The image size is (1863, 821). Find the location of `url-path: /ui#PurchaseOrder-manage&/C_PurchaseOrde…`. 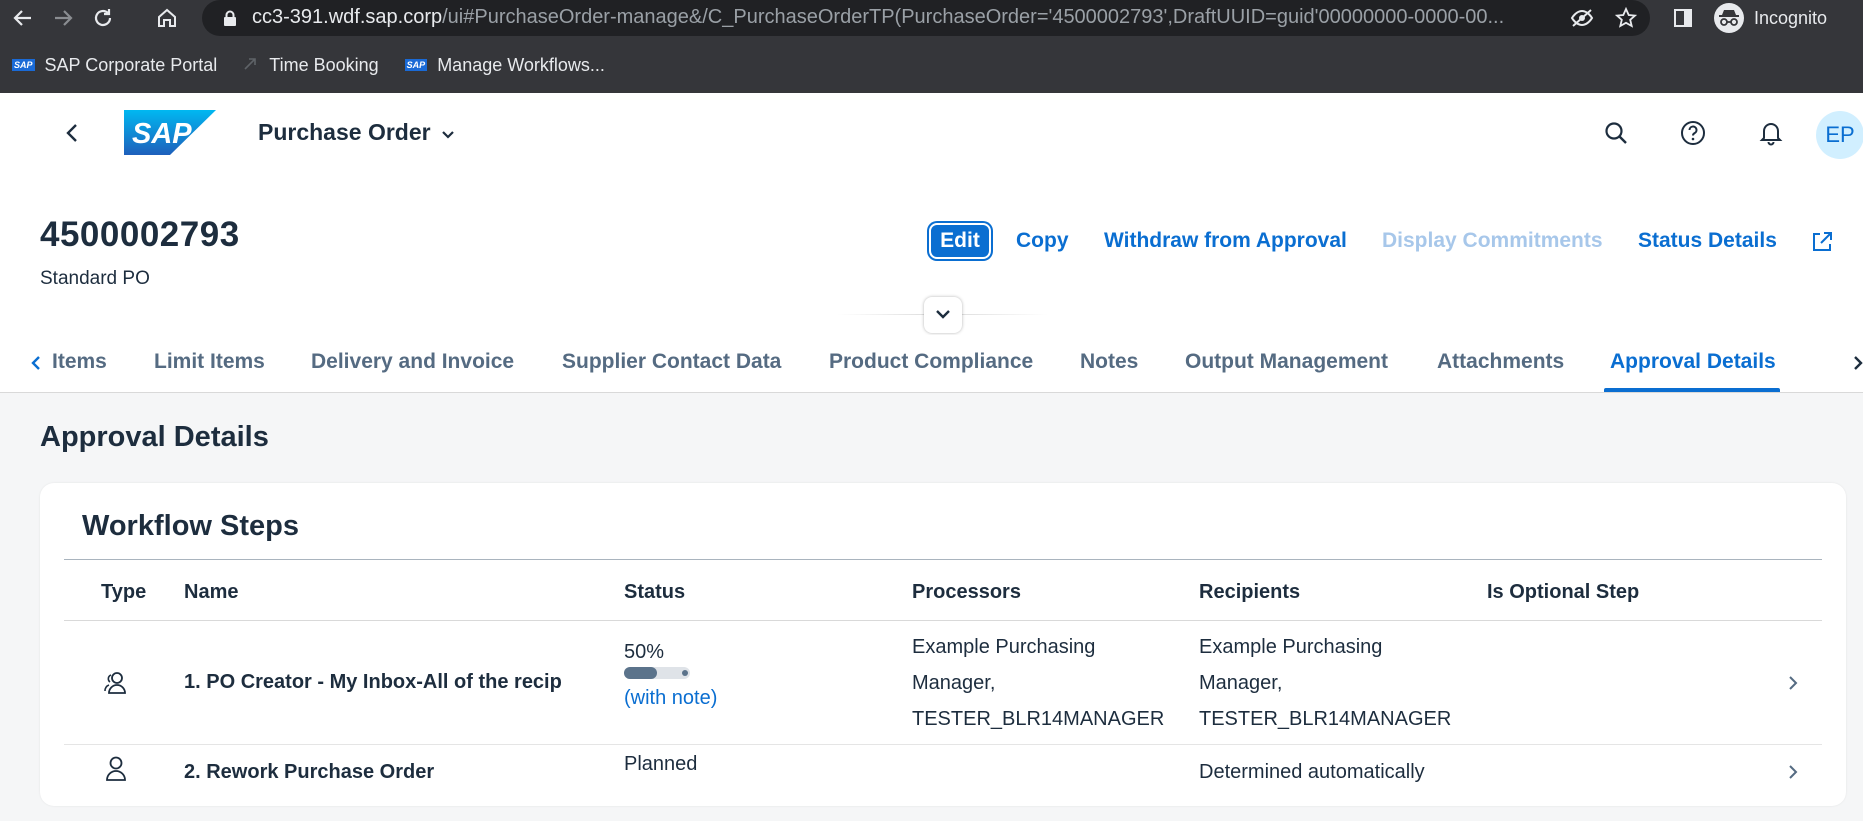

url-path: /ui#PurchaseOrder-manage&/C_PurchaseOrde… is located at coordinates (973, 17).